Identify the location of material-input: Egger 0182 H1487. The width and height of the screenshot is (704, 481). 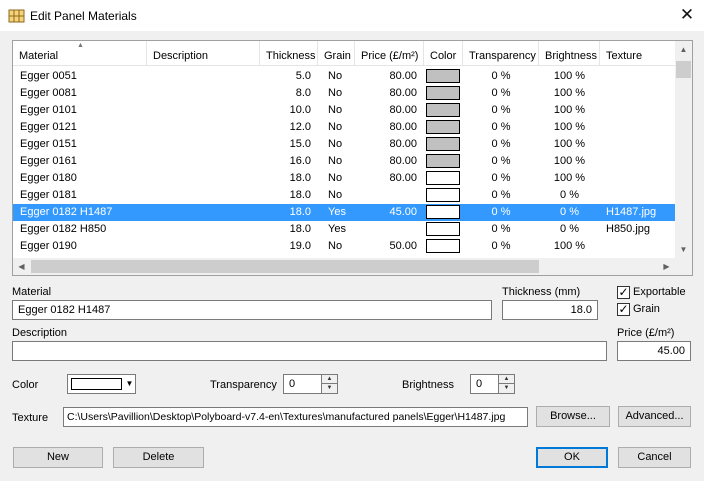
(252, 310).